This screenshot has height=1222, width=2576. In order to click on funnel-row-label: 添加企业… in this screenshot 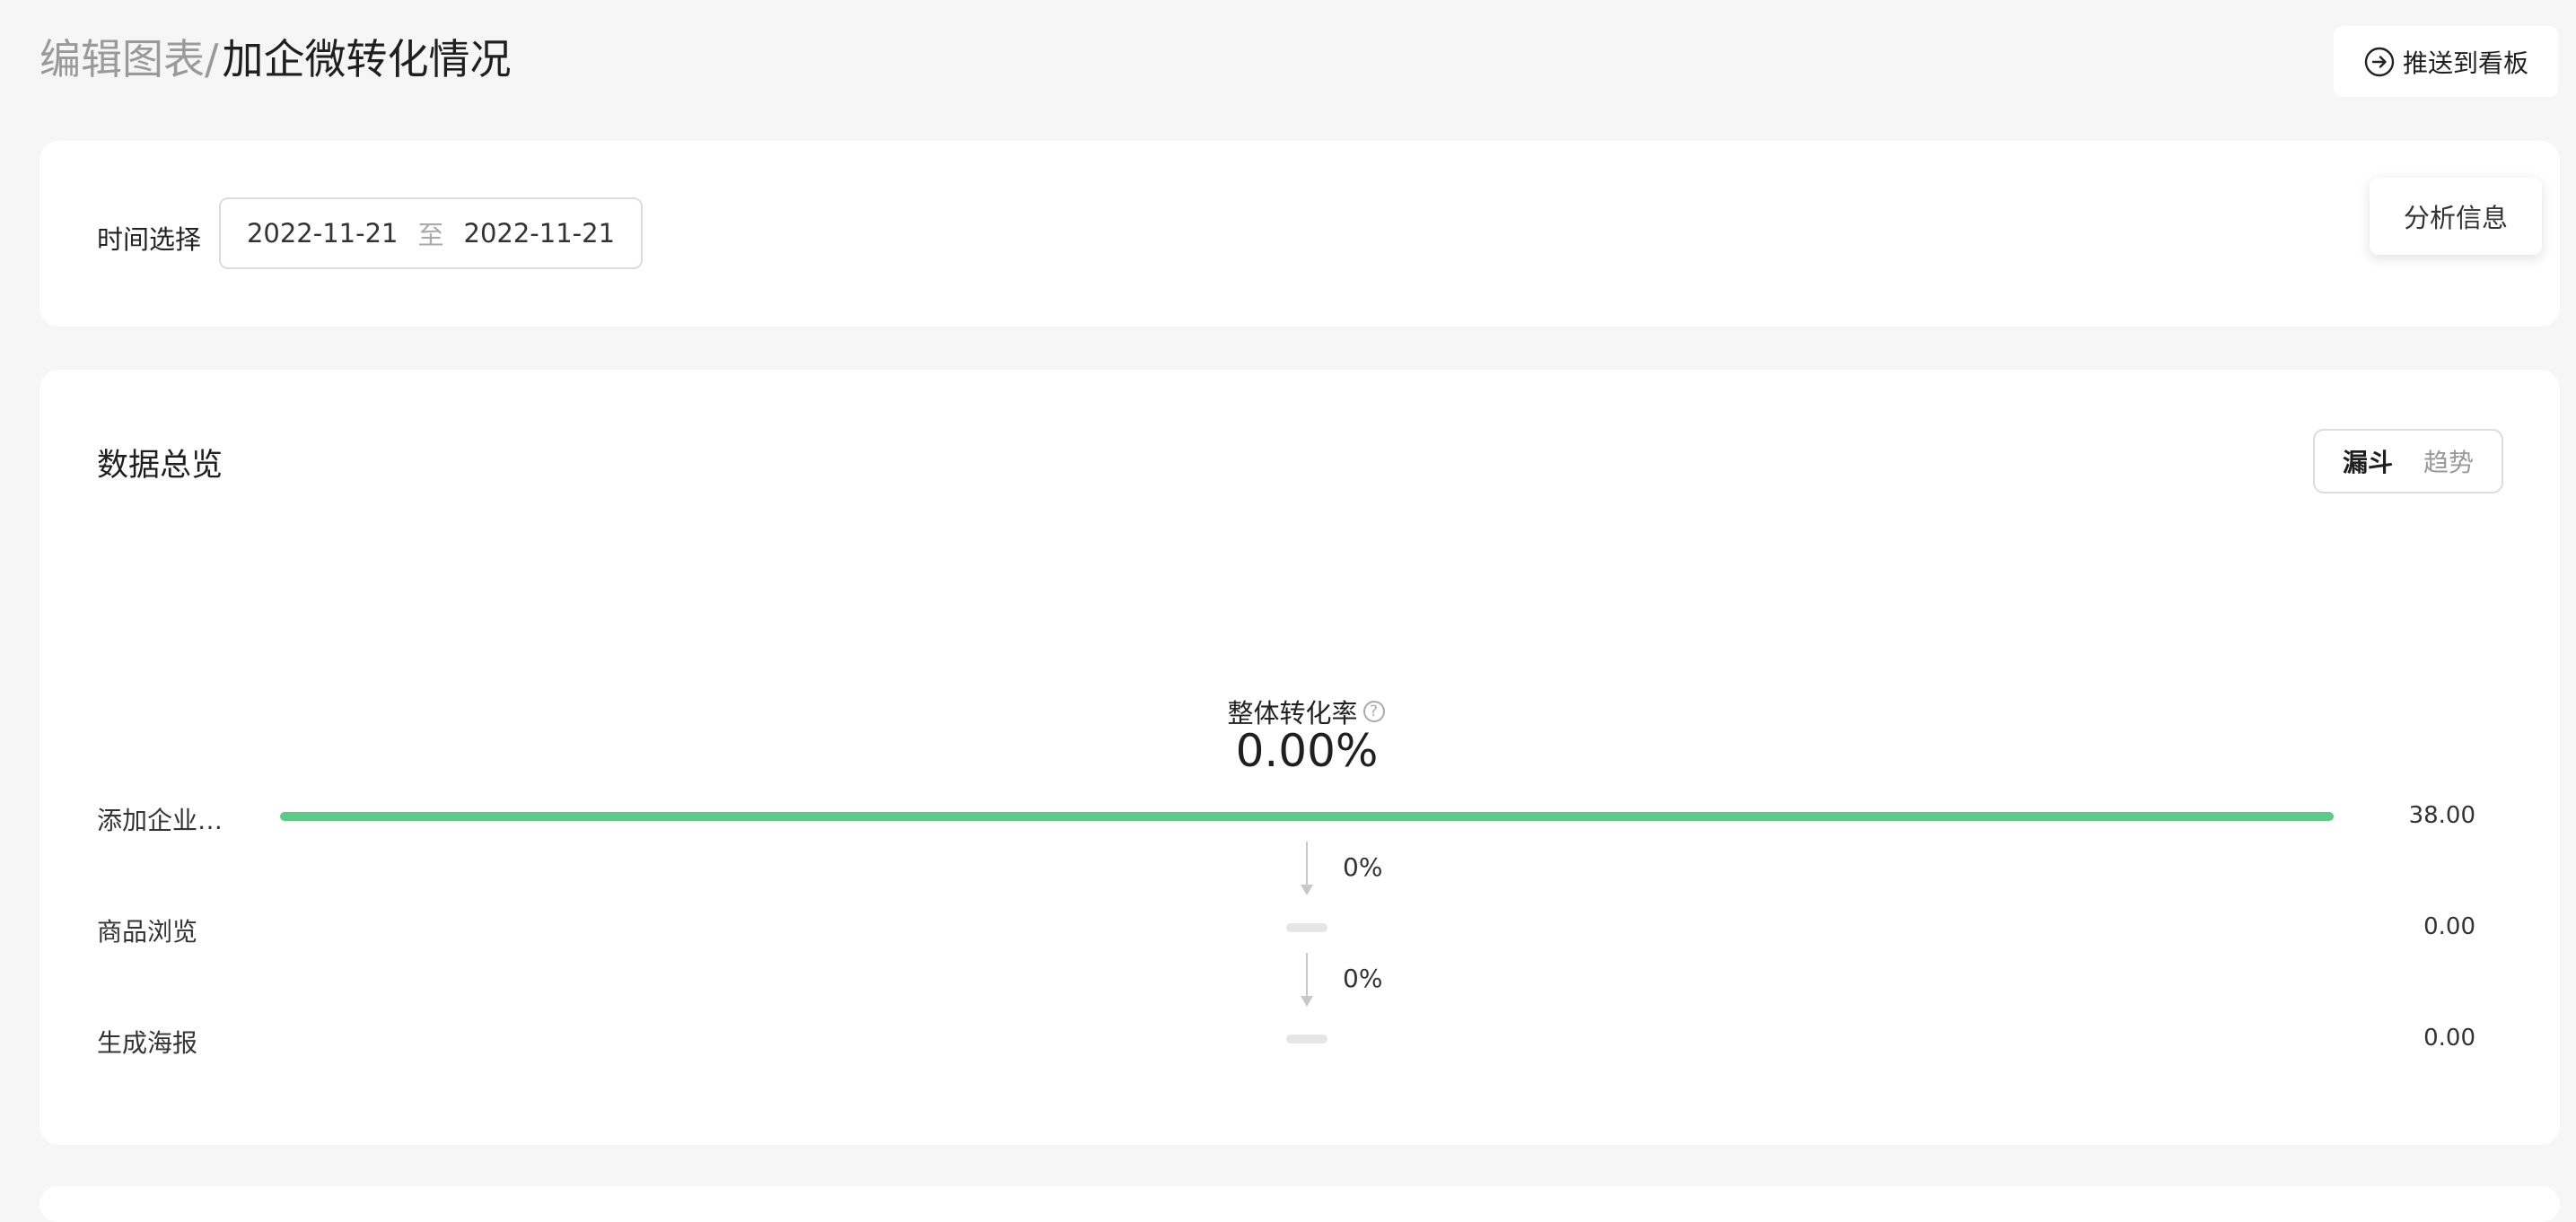, I will do `click(160, 820)`.